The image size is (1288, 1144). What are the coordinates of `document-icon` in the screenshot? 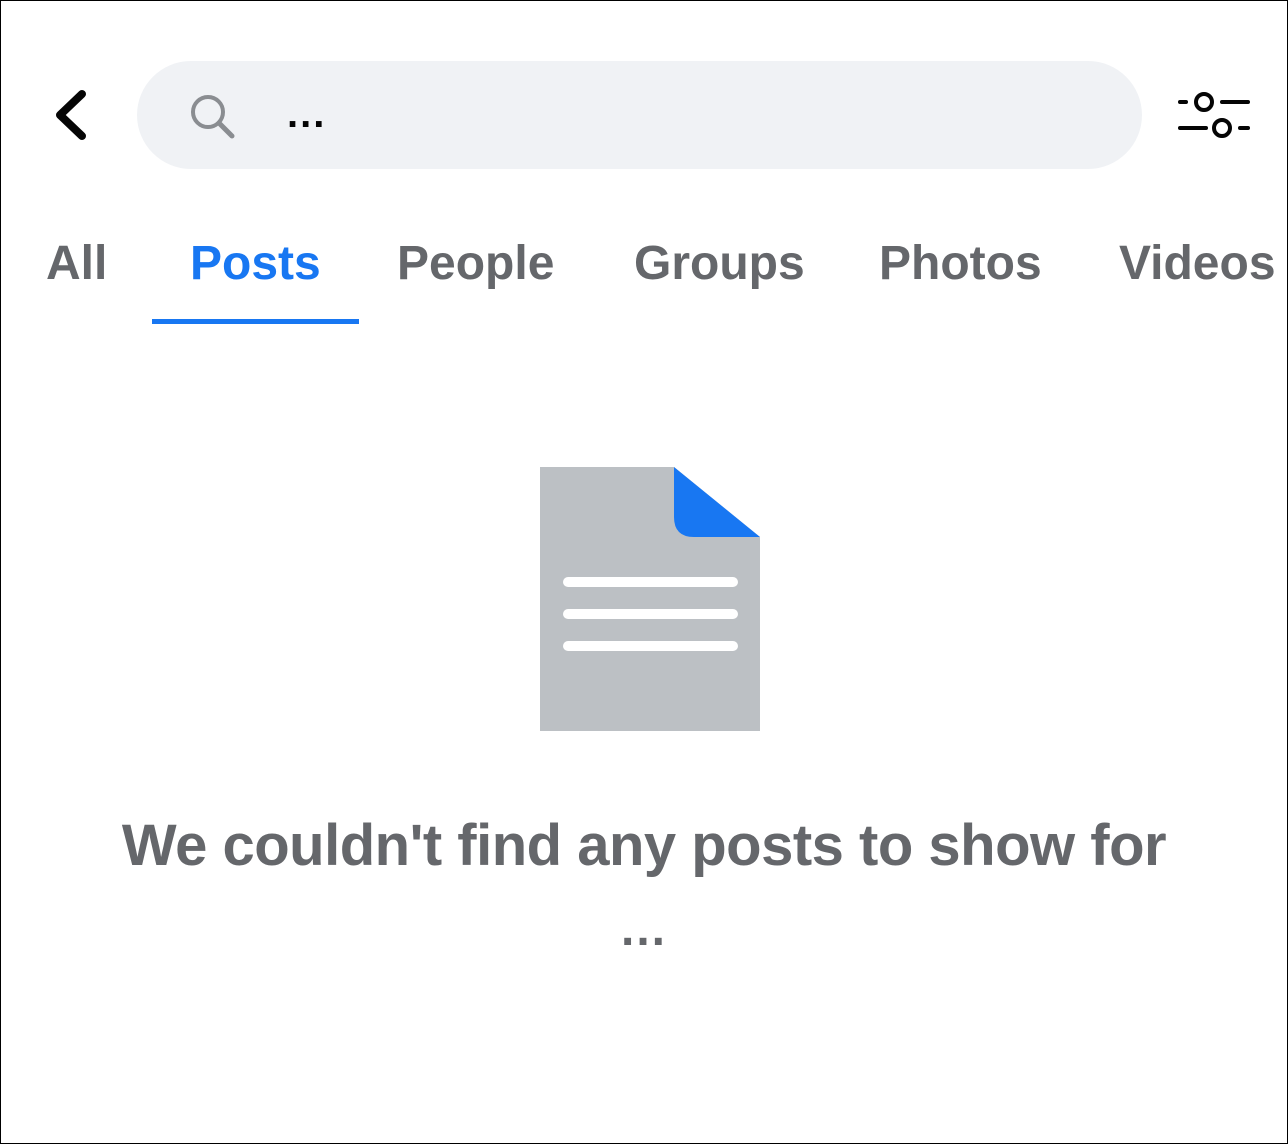 It's located at (650, 599).